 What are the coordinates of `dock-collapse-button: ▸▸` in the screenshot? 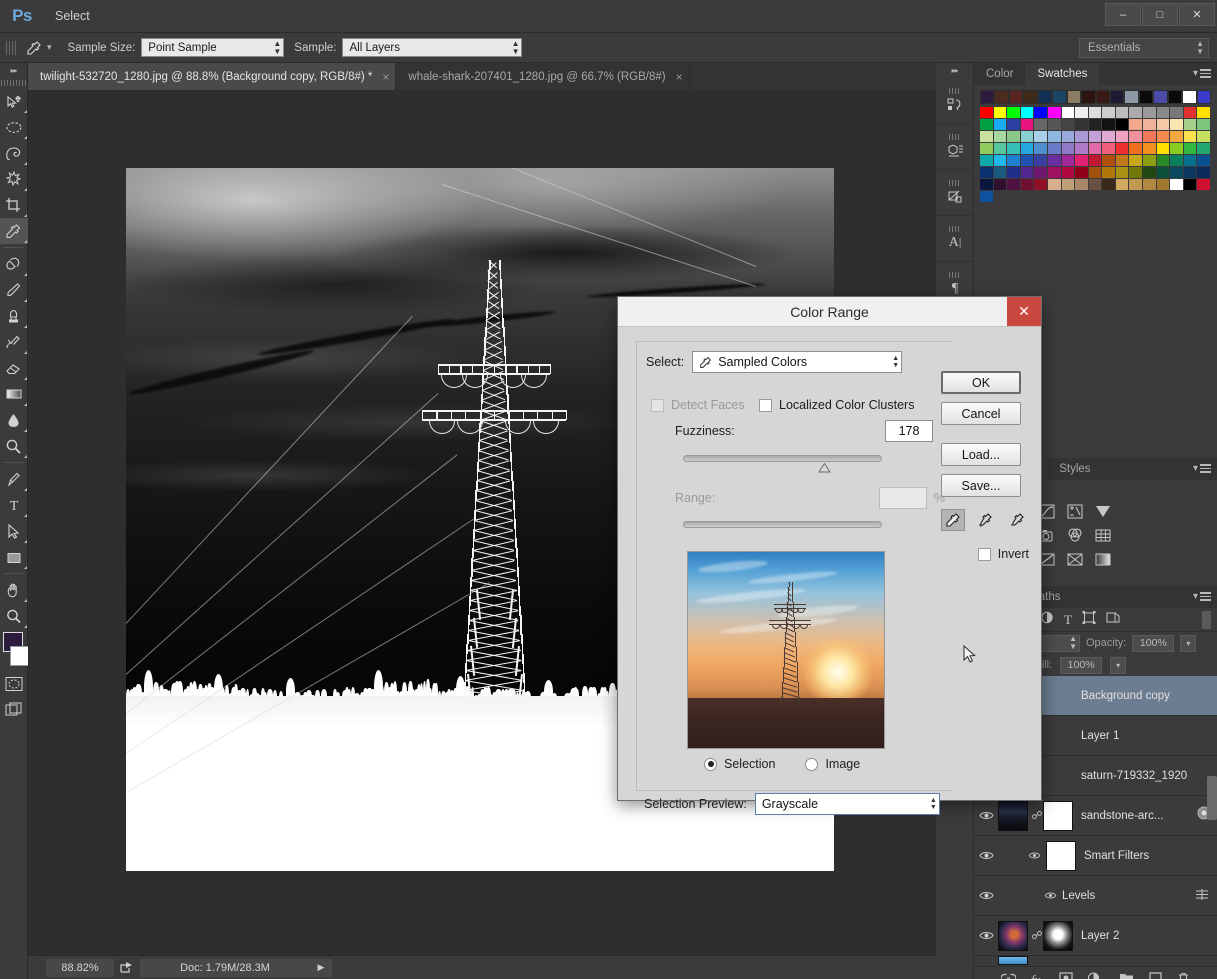 It's located at (954, 70).